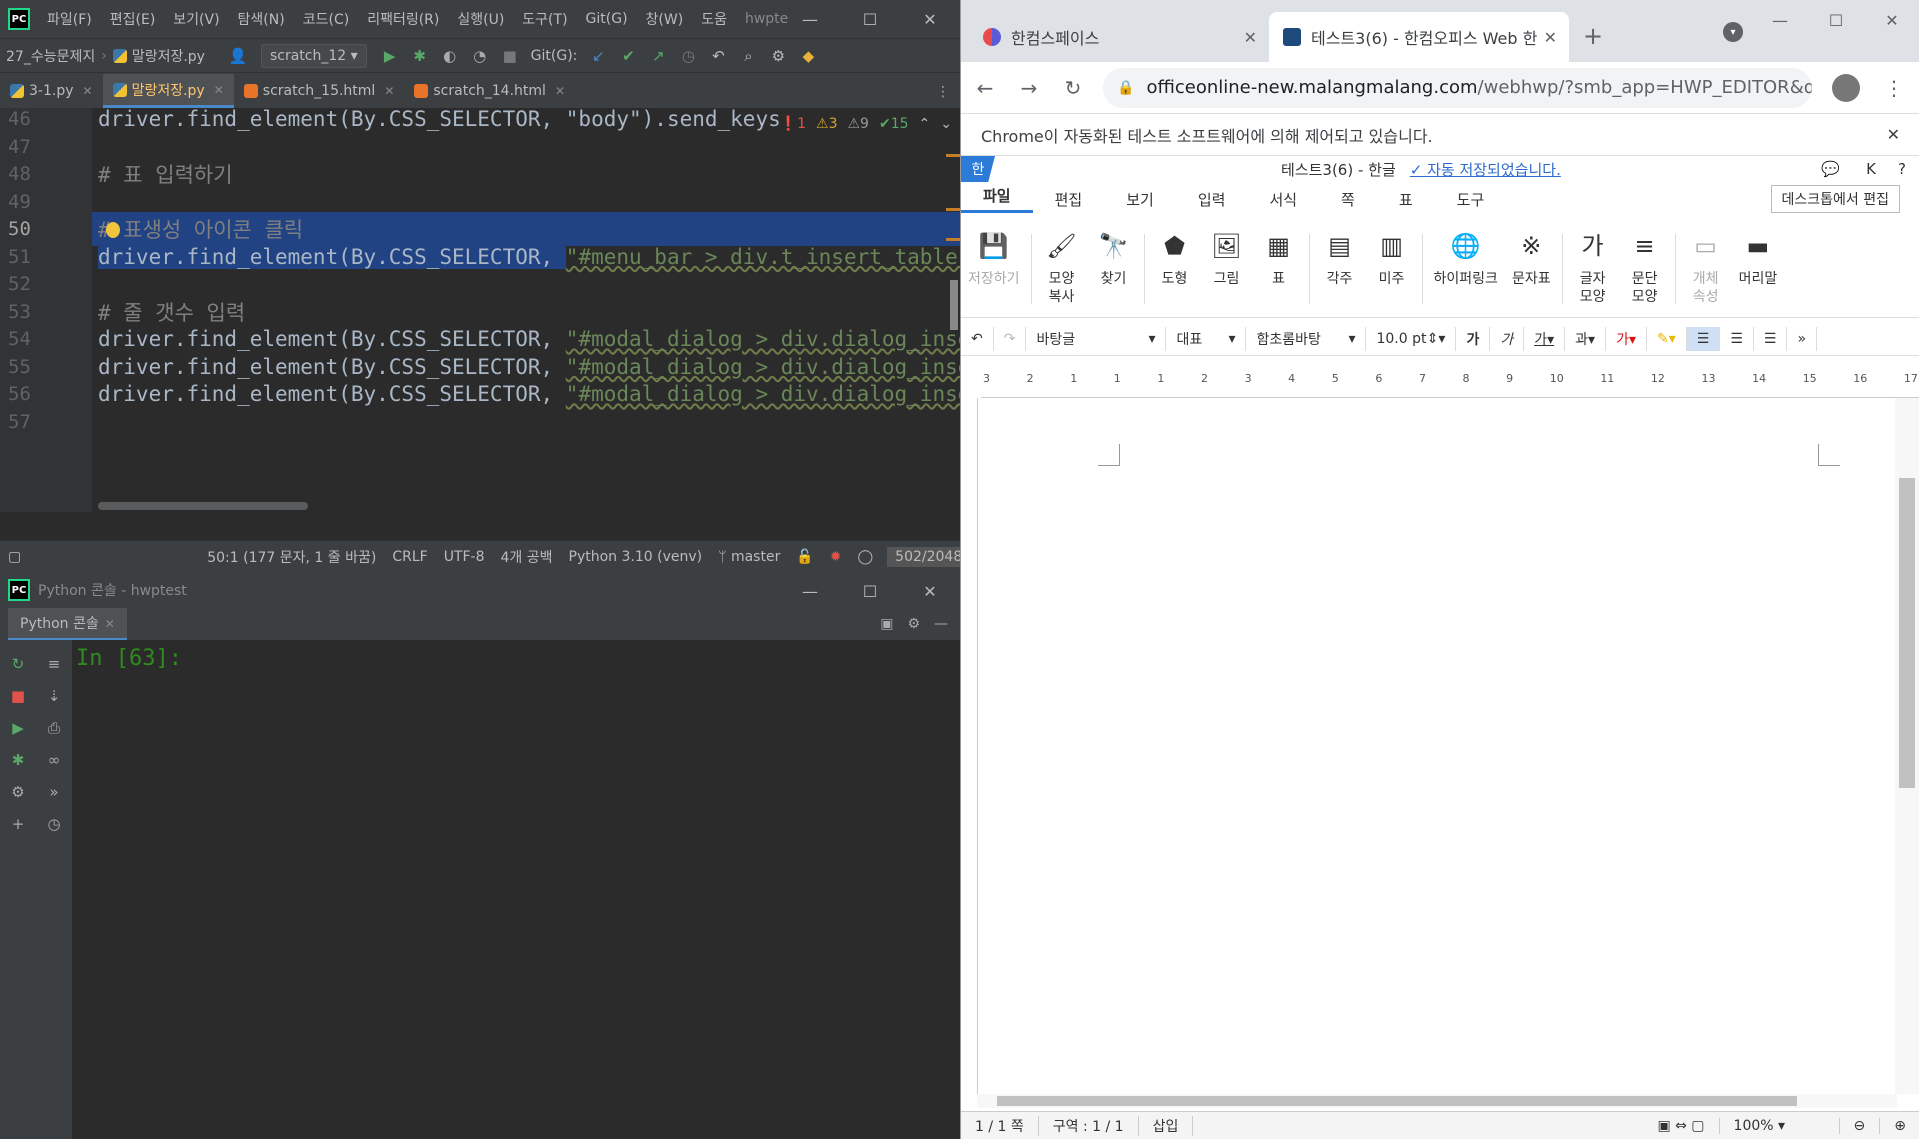 Image resolution: width=1919 pixels, height=1139 pixels. What do you see at coordinates (1114, 258) in the screenshot?
I see `ribbon-find-button: 🔭 찾기` at bounding box center [1114, 258].